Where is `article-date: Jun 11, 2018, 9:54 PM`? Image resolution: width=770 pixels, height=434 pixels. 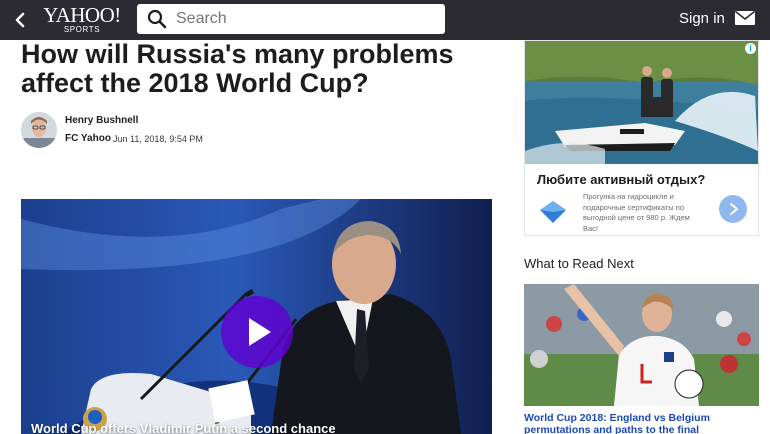 article-date: Jun 11, 2018, 9:54 PM is located at coordinates (158, 139).